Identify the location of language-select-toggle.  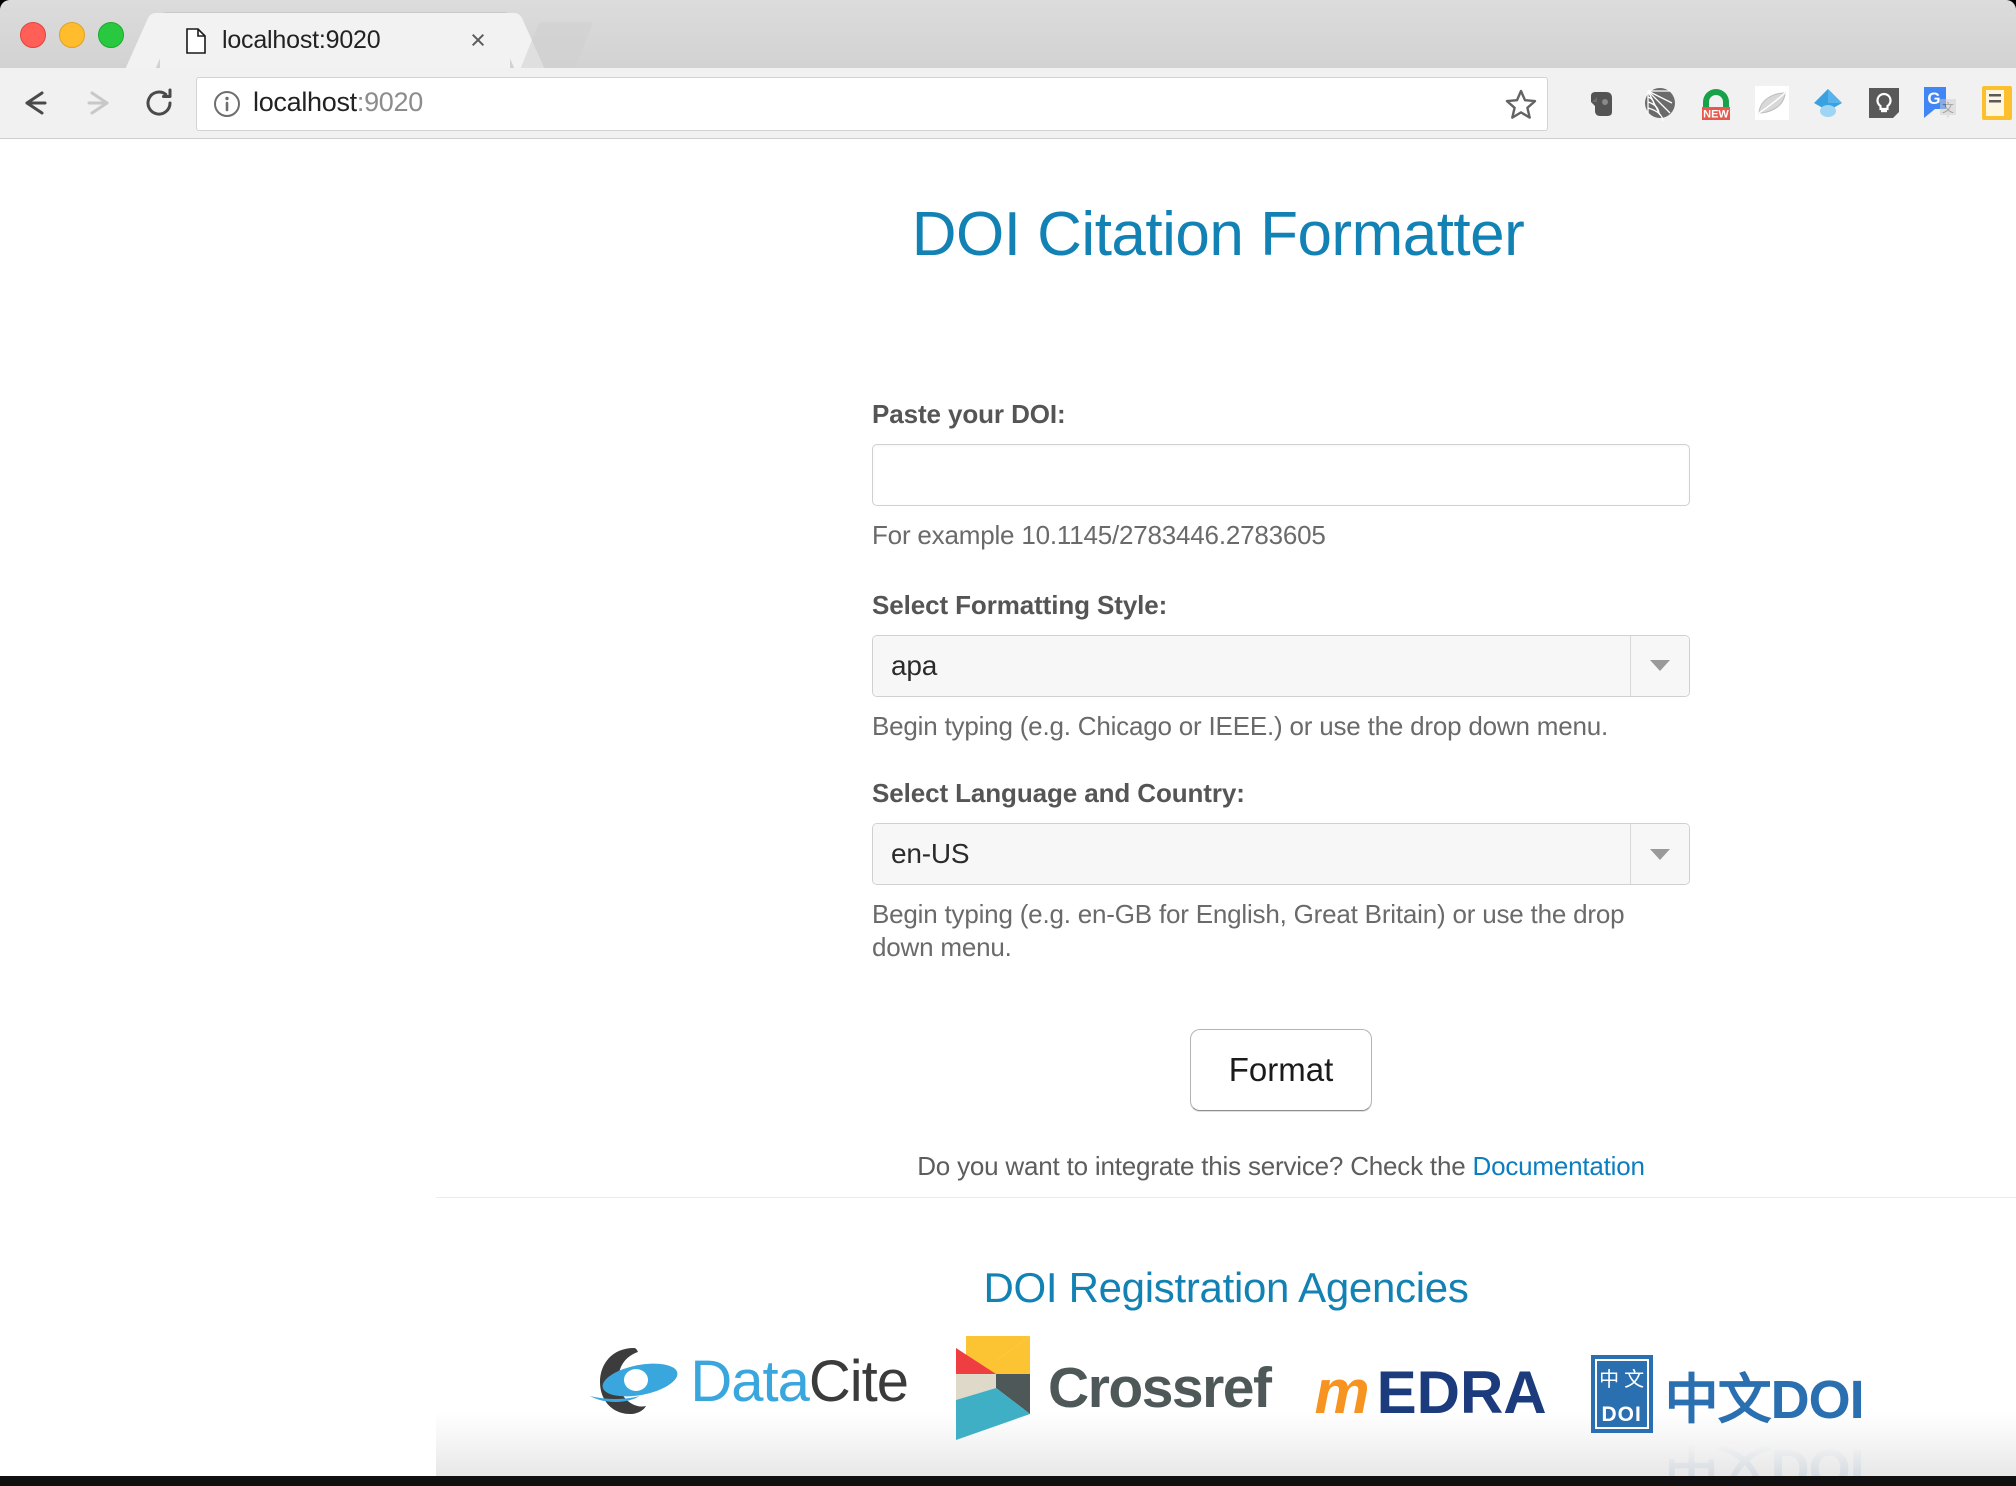
(1659, 854).